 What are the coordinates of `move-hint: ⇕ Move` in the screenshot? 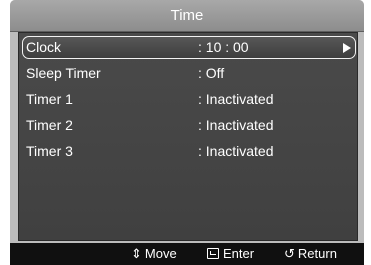 It's located at (154, 254).